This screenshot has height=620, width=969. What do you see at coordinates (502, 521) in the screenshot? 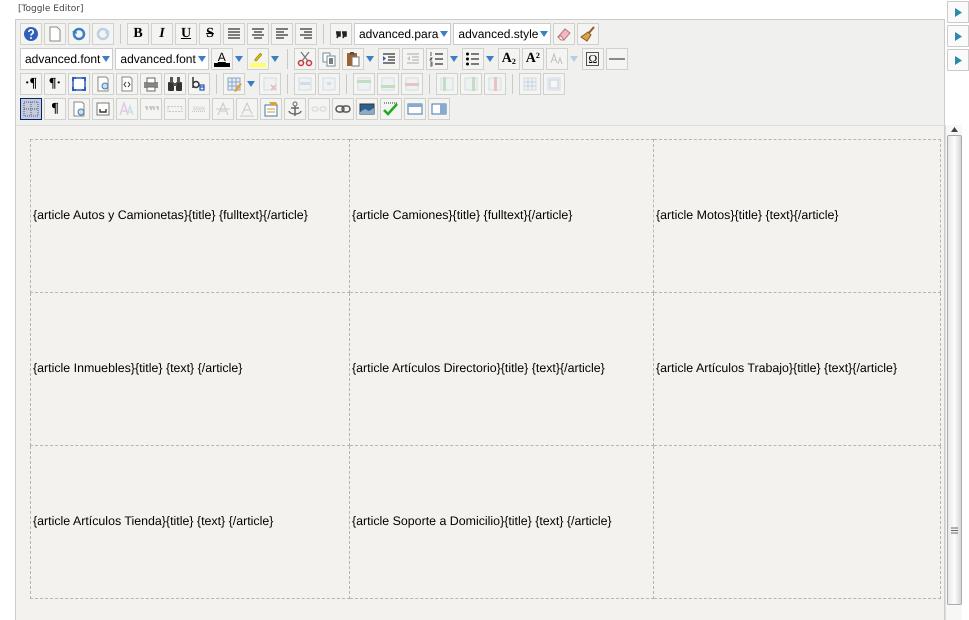
I see `table-cell: {article Soporte a Domicilio}{title} {text} {/article}` at bounding box center [502, 521].